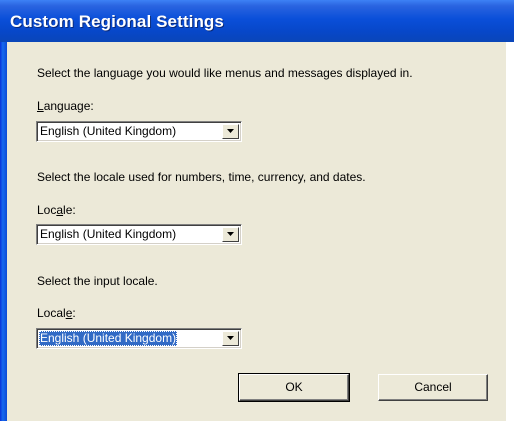 This screenshot has height=421, width=514. I want to click on language-label-suffix: anguage:, so click(68, 106).